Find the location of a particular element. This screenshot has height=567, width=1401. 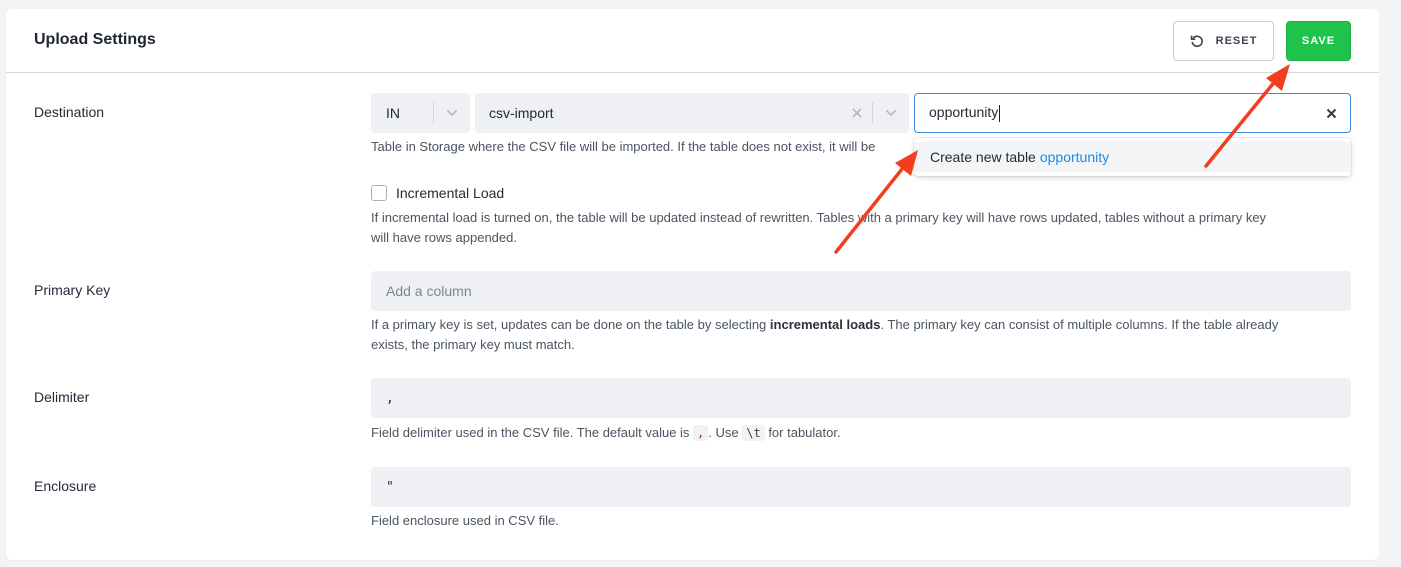

tab-code: \t is located at coordinates (753, 433).